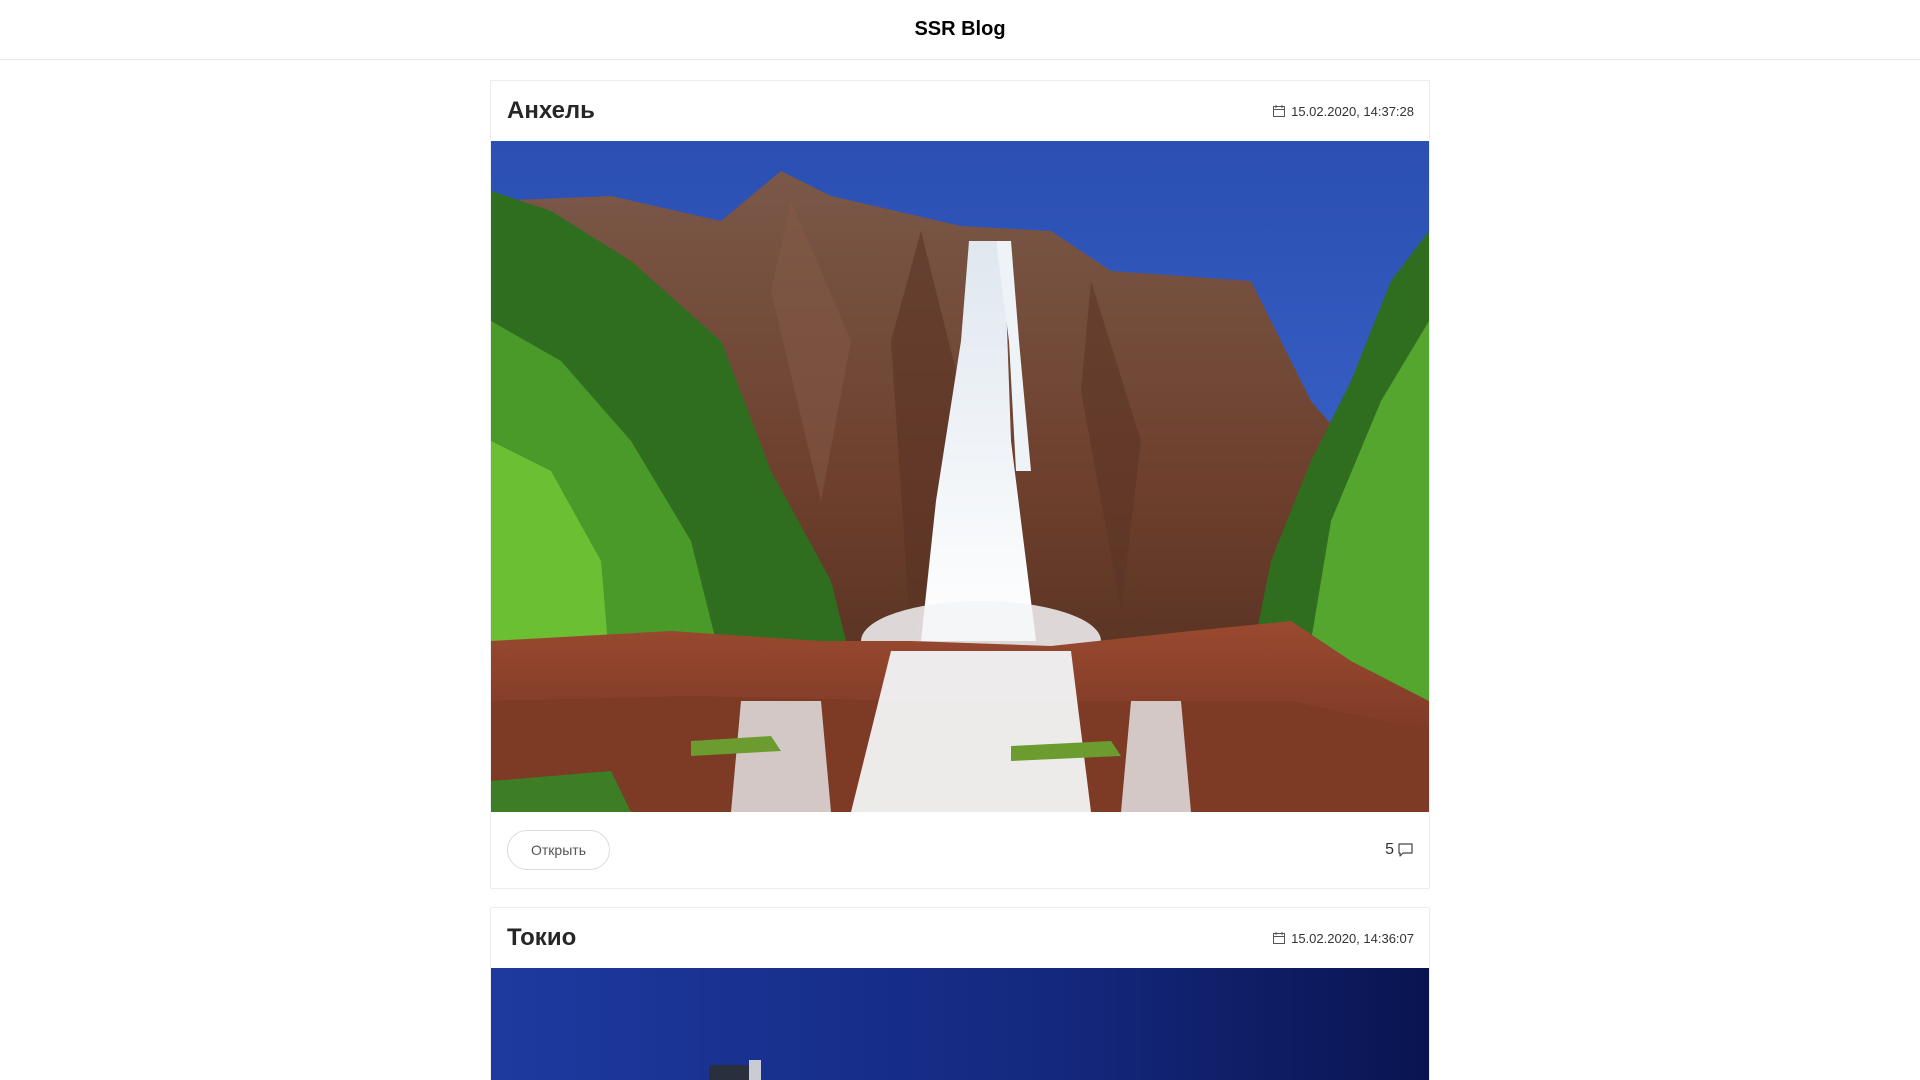 This screenshot has height=1080, width=1920. I want to click on comments-counter: 5, so click(1399, 850).